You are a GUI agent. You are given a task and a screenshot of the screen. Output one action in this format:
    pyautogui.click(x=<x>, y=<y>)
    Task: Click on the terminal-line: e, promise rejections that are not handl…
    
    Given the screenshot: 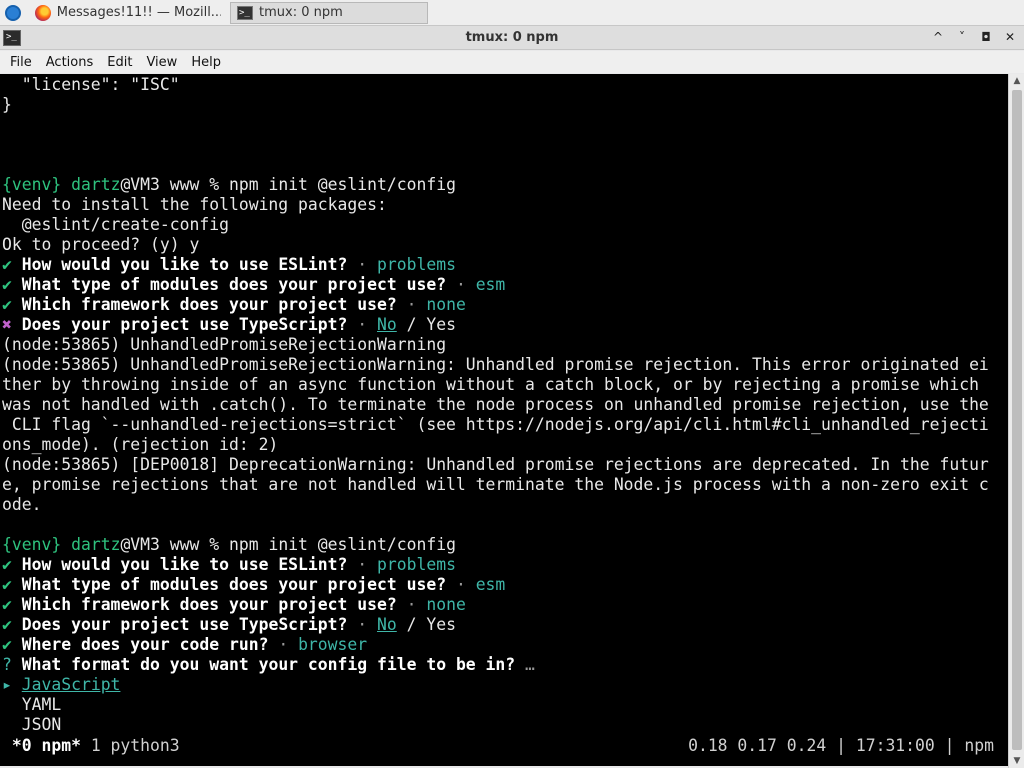 What is the action you would take?
    pyautogui.click(x=495, y=484)
    